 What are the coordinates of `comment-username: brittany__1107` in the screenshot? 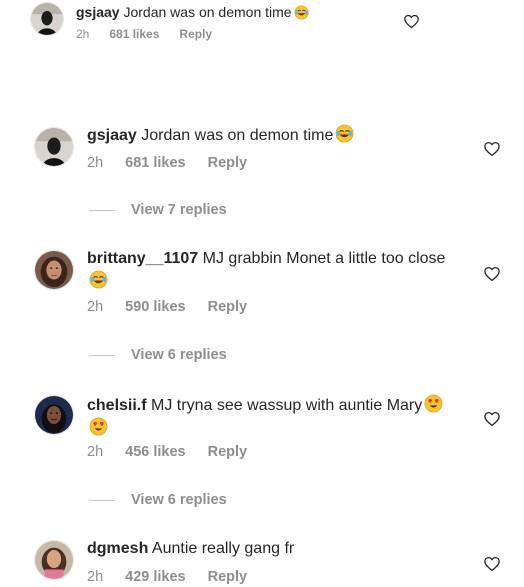 It's located at (142, 258).